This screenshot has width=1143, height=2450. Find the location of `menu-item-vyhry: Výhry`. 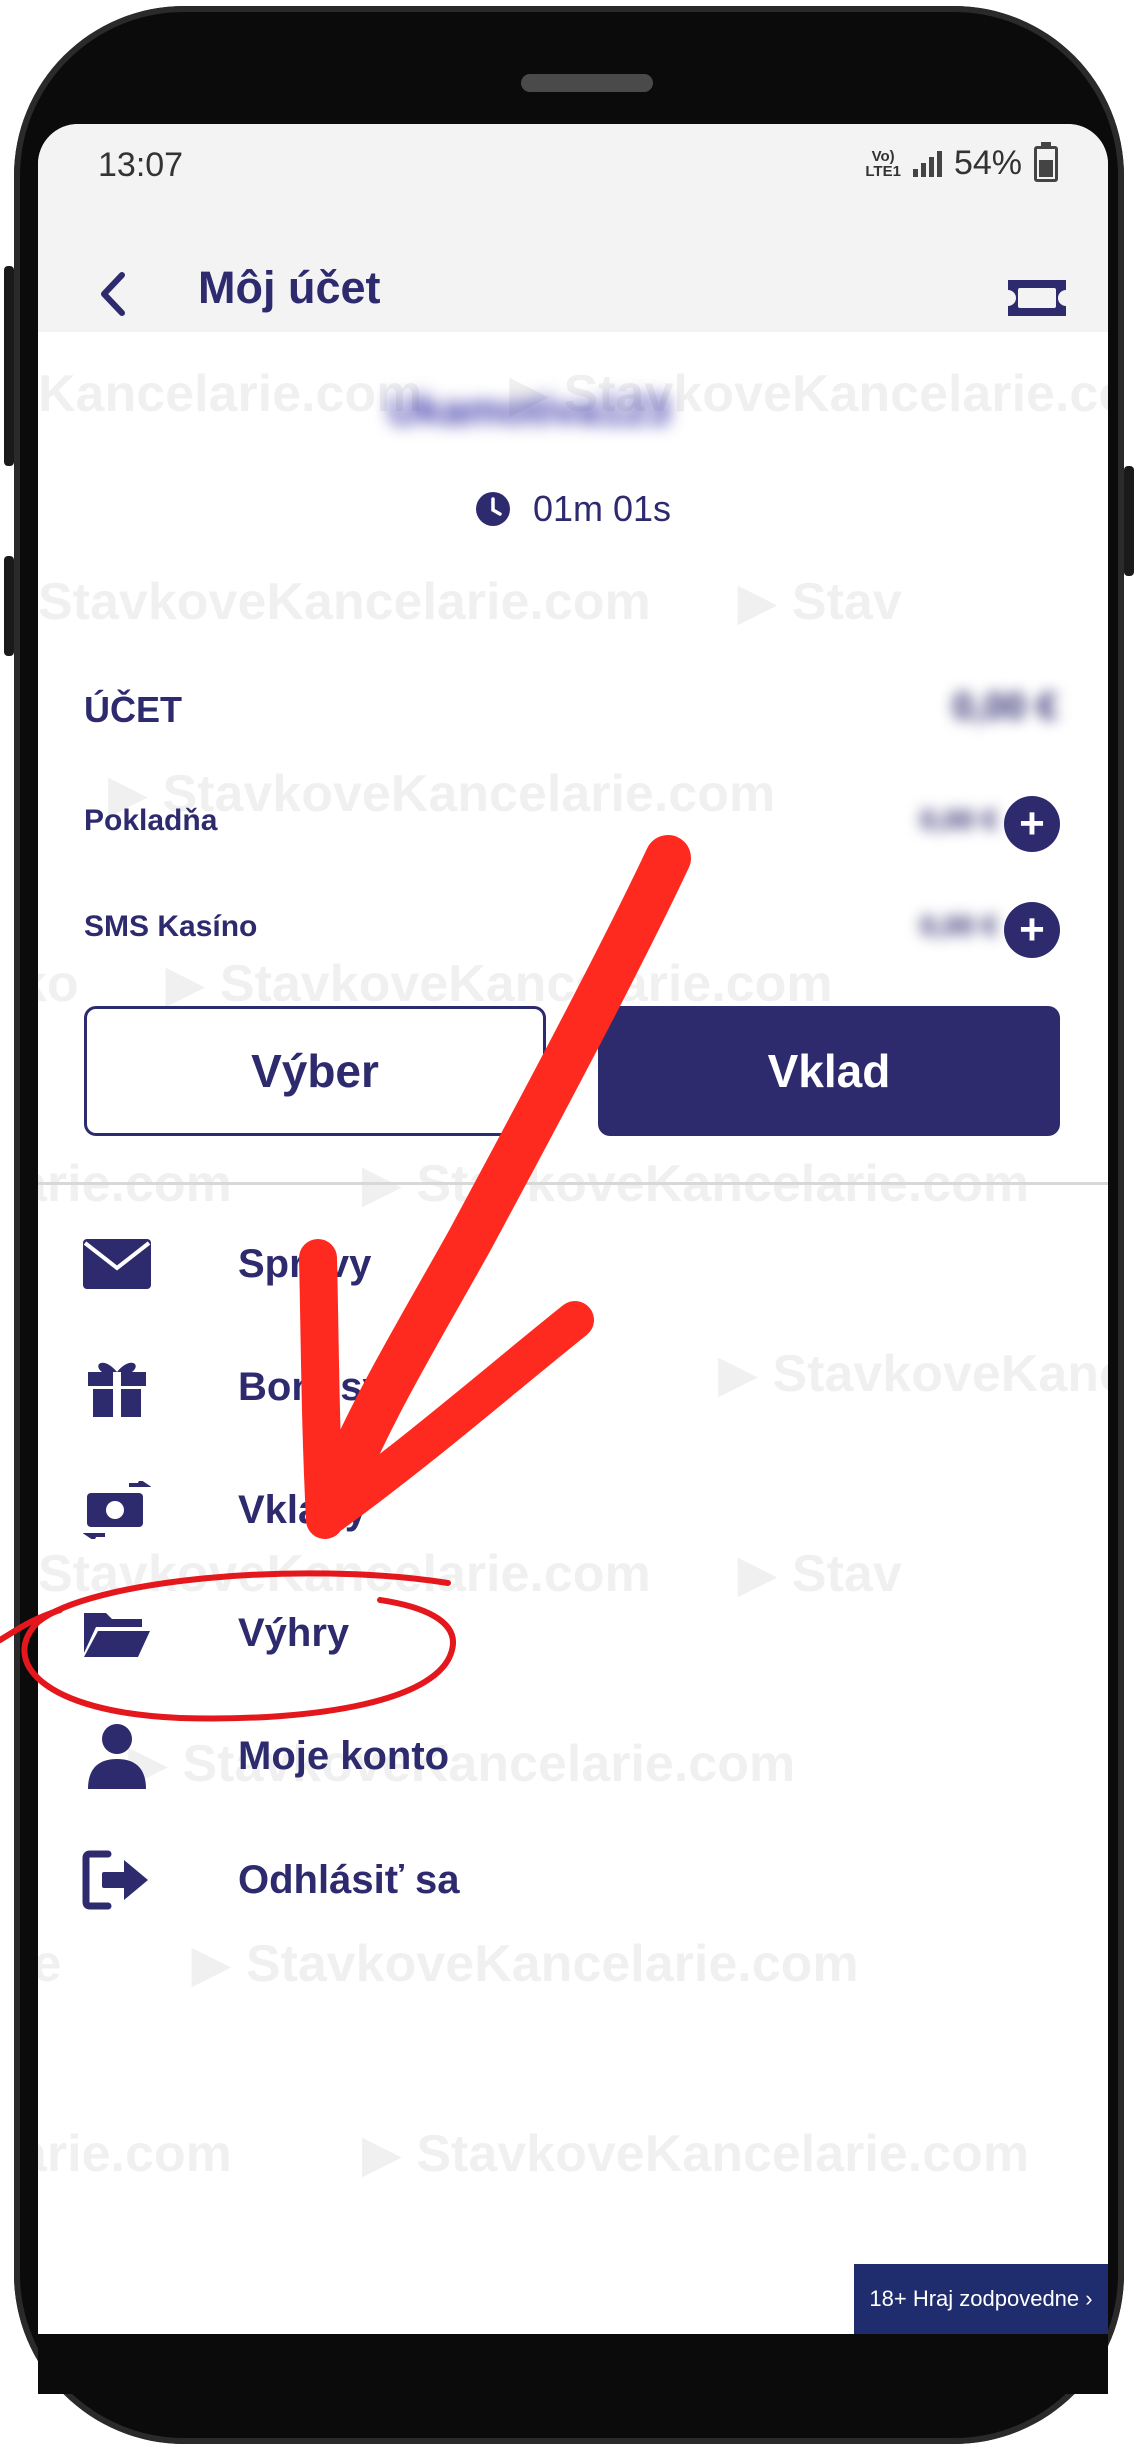

menu-item-vyhry: Výhry is located at coordinates (573, 1633).